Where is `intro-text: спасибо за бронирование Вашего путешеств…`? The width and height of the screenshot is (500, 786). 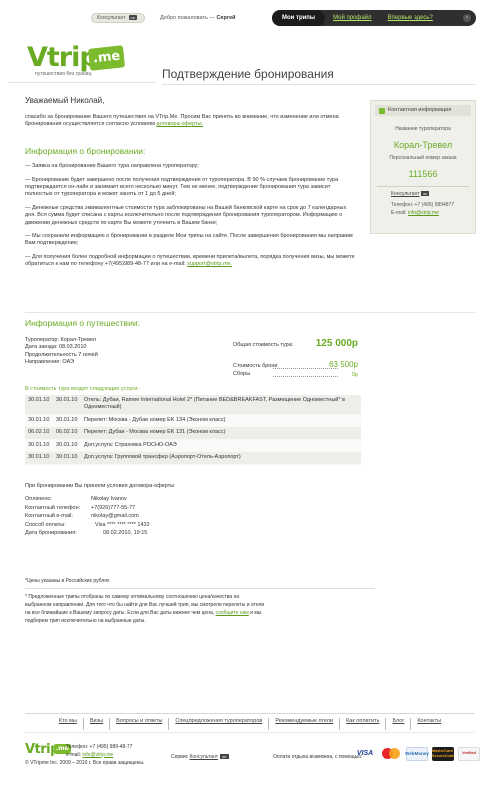 intro-text: спасибо за бронирование Вашего путешеств… is located at coordinates (189, 121).